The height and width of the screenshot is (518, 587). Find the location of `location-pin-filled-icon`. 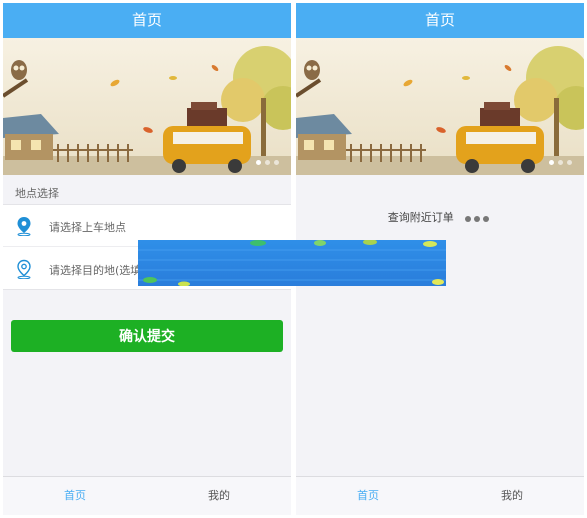

location-pin-filled-icon is located at coordinates (24, 226).